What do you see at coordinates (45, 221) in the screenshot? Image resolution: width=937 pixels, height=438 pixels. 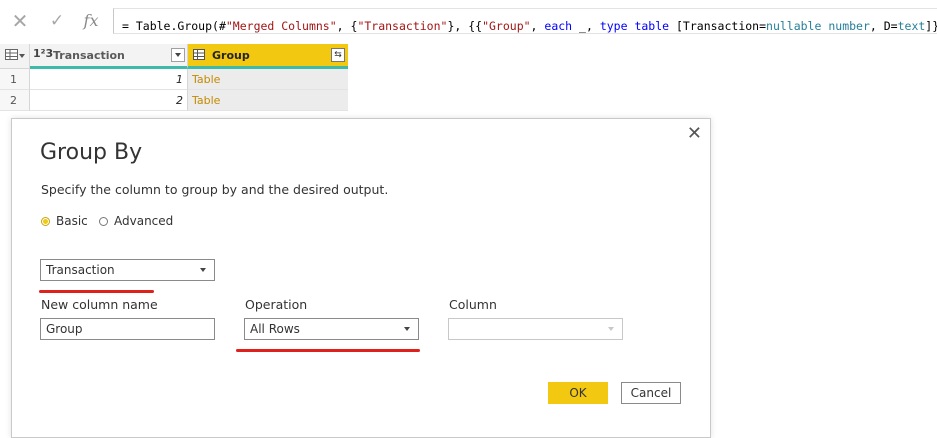 I see `radio-selected-icon` at bounding box center [45, 221].